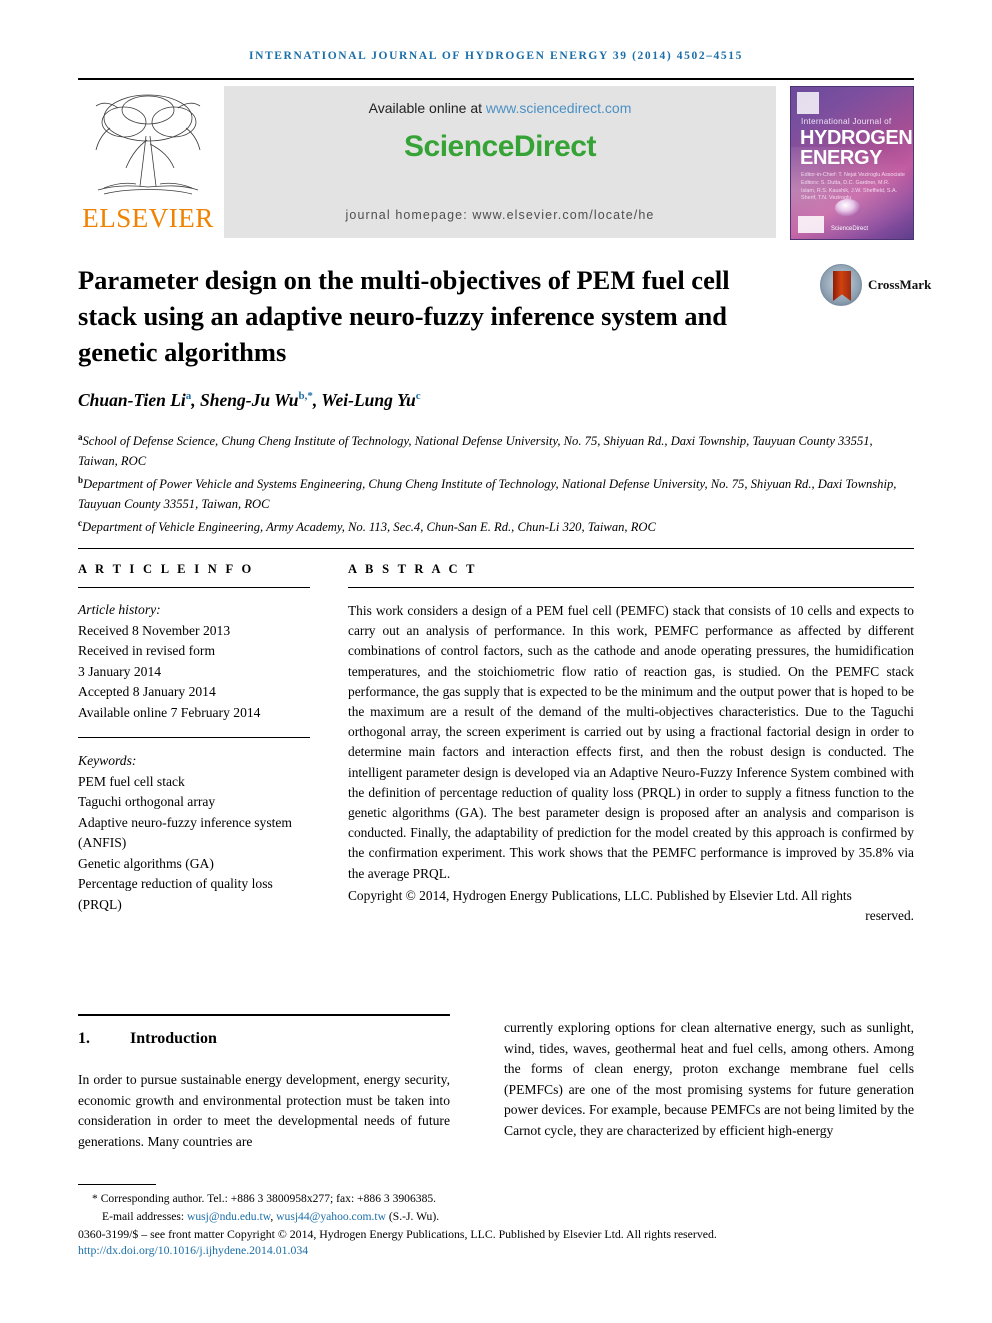 This screenshot has height=1323, width=992. What do you see at coordinates (856, 138) in the screenshot?
I see `cover-title-line1: HYDROGEN` at bounding box center [856, 138].